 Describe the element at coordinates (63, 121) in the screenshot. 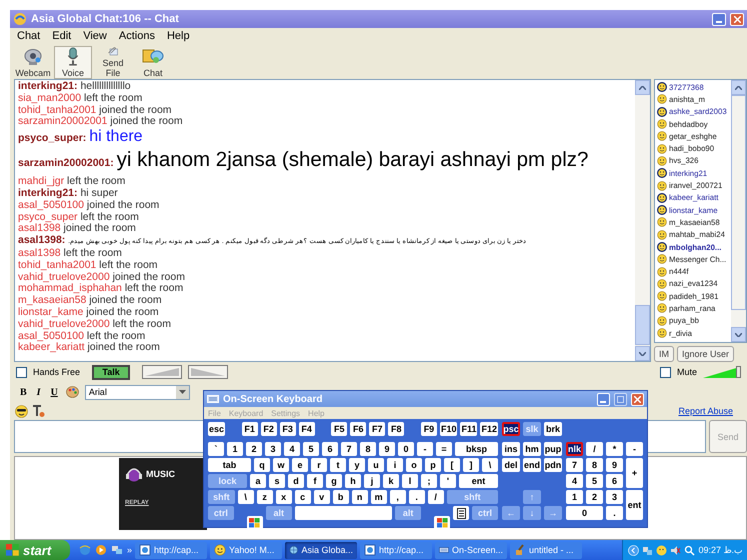

I see `user-link: sarzamin20002001` at that location.